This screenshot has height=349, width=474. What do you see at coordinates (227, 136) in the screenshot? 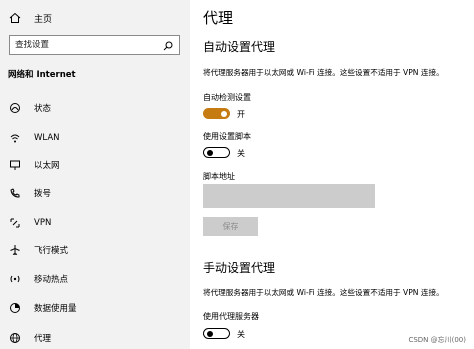
I see `setup-script-label: 使用设置脚本` at bounding box center [227, 136].